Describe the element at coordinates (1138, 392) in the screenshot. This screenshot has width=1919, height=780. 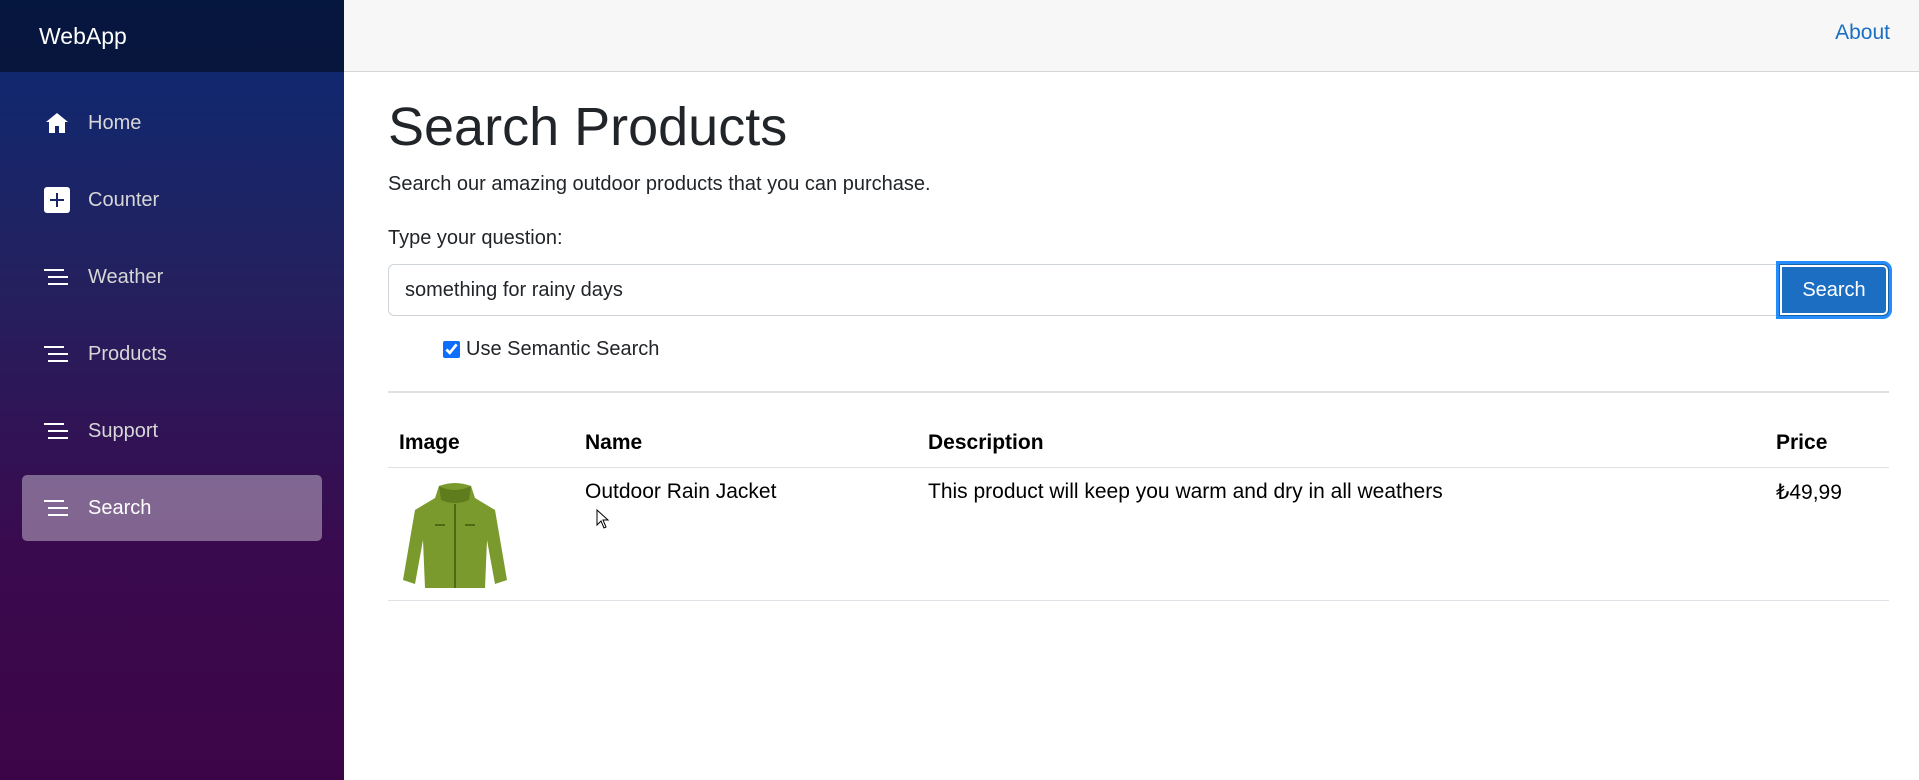
I see `divider` at that location.